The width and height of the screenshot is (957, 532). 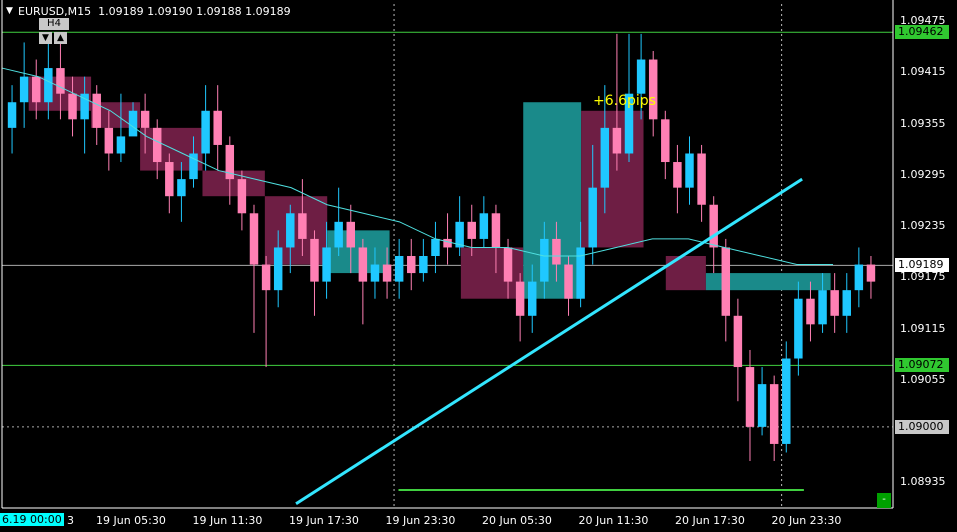 I want to click on time-axis-label: 20 Jun 17:30, so click(x=710, y=520).